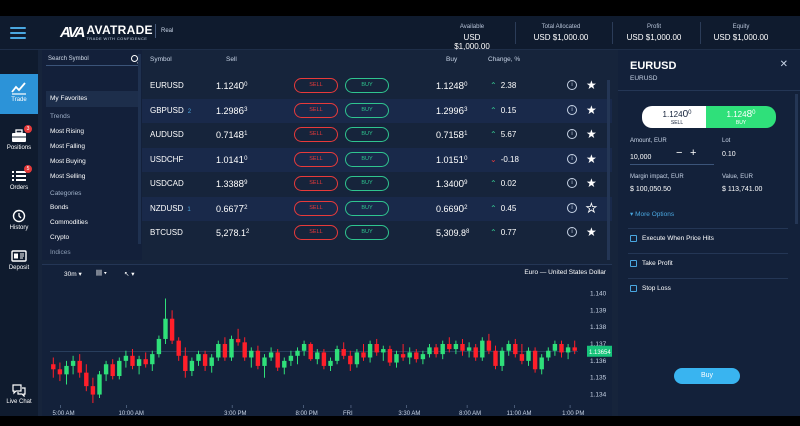  I want to click on nav-positions: 3 Positions, so click(19, 142).